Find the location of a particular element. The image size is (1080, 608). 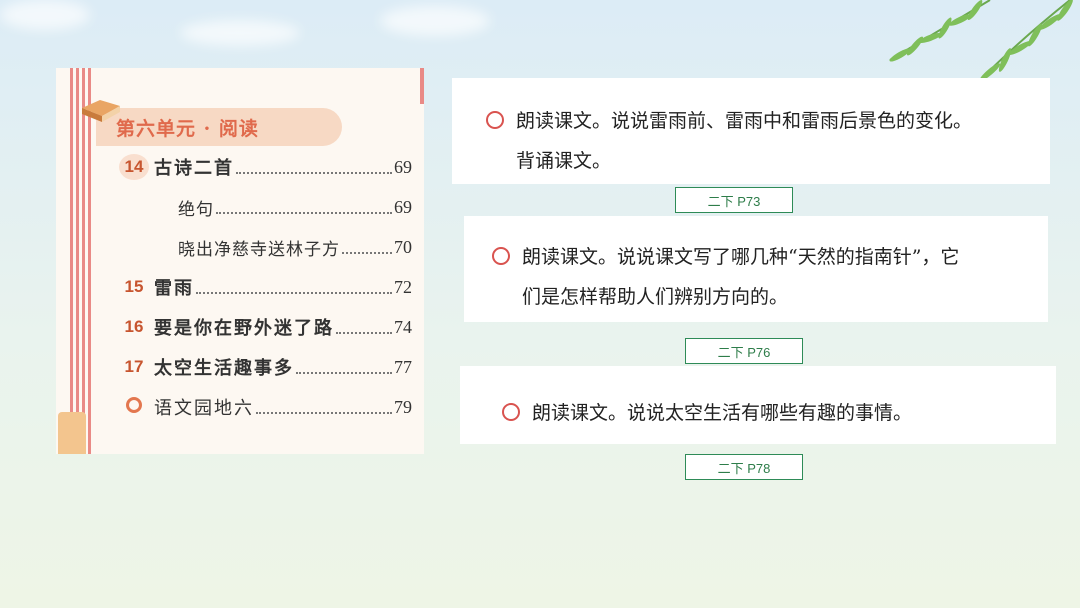

page-number: 72 is located at coordinates (403, 286).